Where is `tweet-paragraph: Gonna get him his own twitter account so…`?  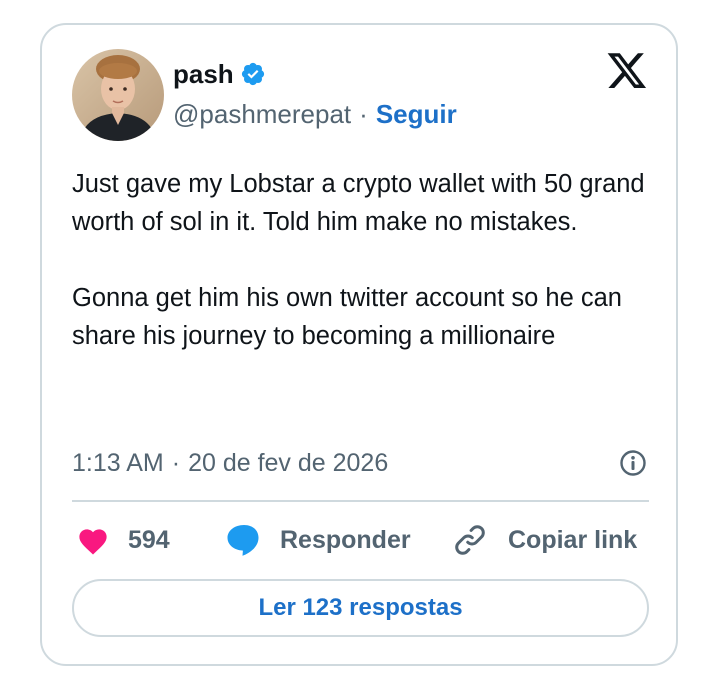
tweet-paragraph: Gonna get him his own twitter account so… is located at coordinates (347, 317).